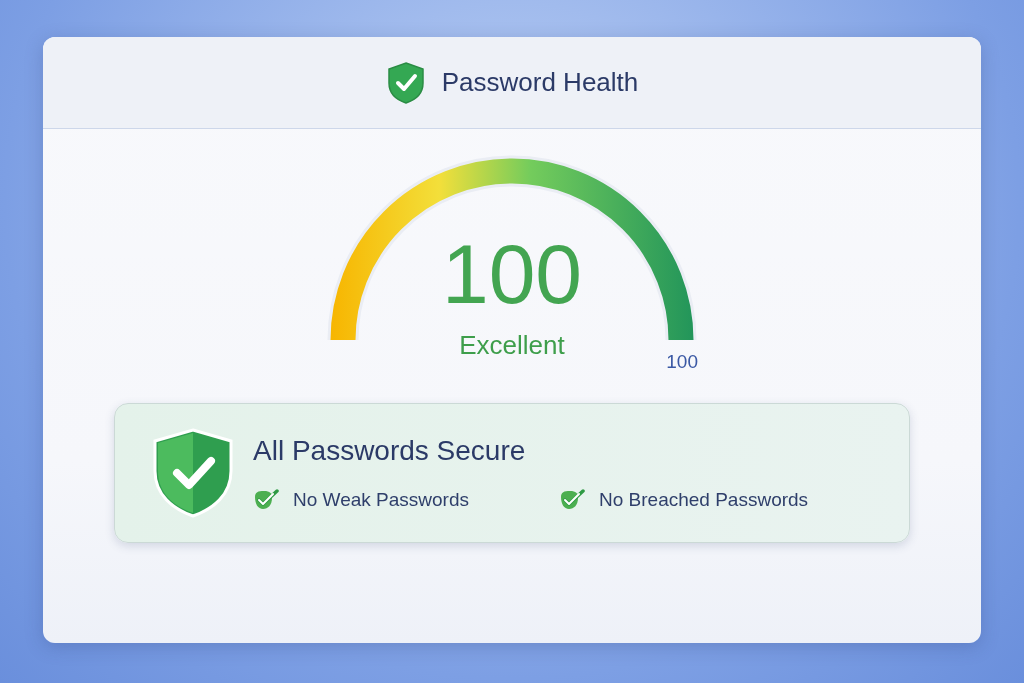  Describe the element at coordinates (512, 274) in the screenshot. I see `score-value: 100` at that location.